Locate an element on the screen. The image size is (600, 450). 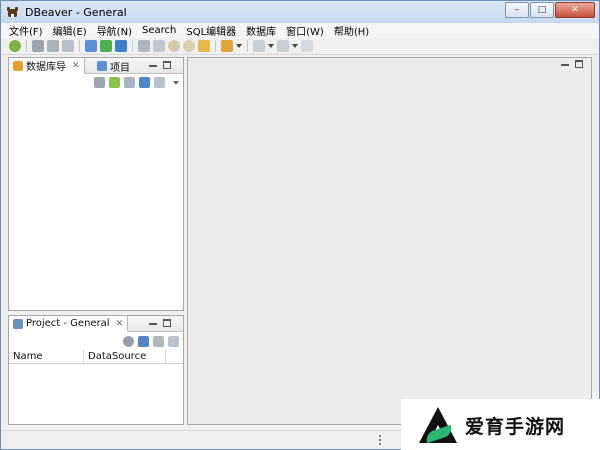
project-panel: Project - General ✕ Name DataSource is located at coordinates (96, 370).